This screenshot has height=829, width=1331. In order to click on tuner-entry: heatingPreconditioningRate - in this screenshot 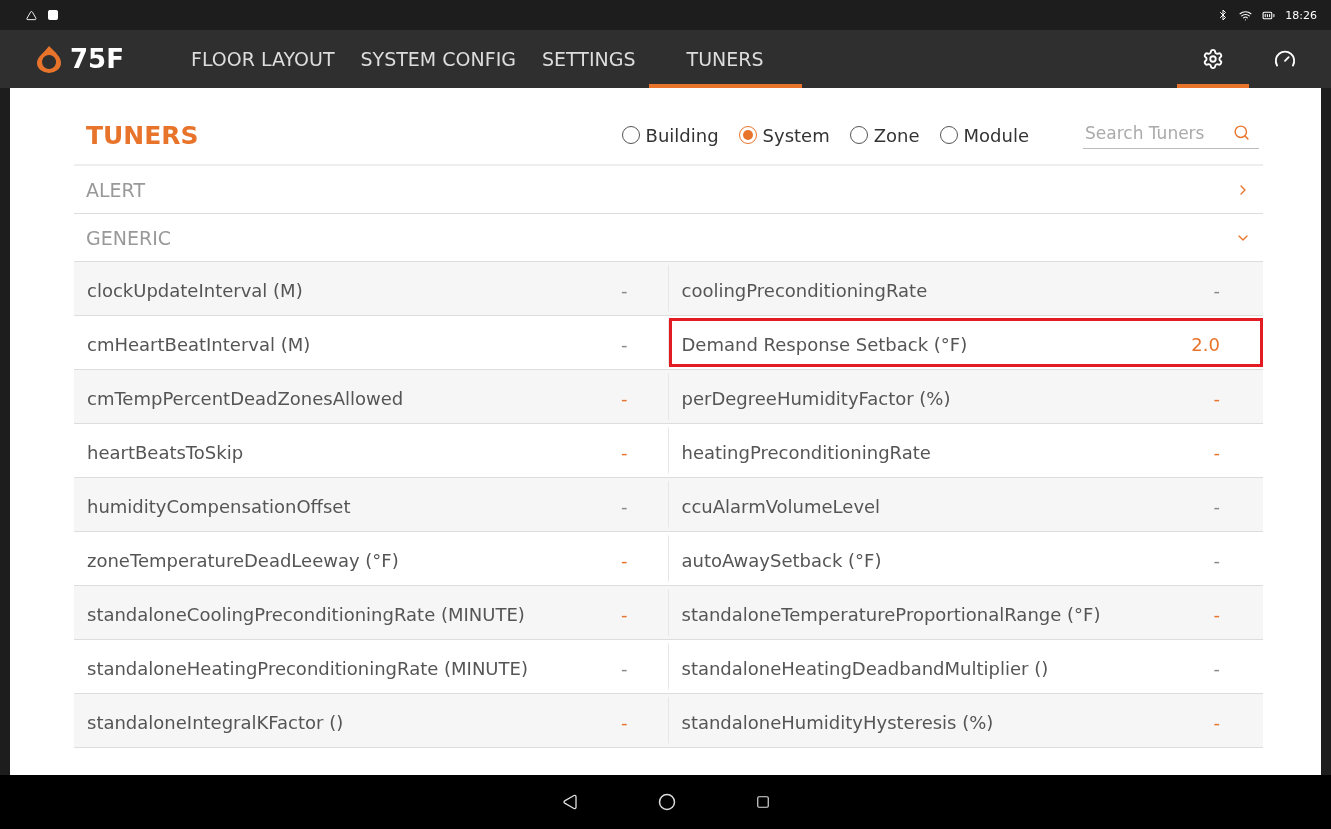, I will do `click(965, 450)`.